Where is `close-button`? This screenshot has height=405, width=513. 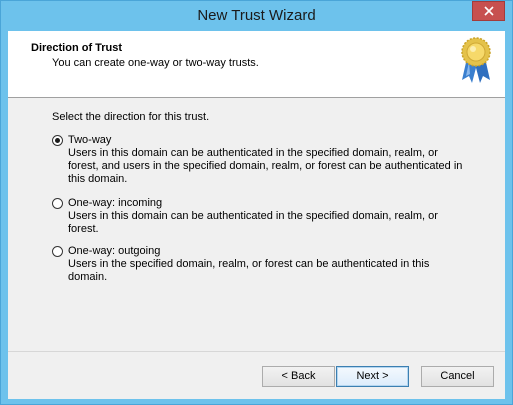 close-button is located at coordinates (488, 11).